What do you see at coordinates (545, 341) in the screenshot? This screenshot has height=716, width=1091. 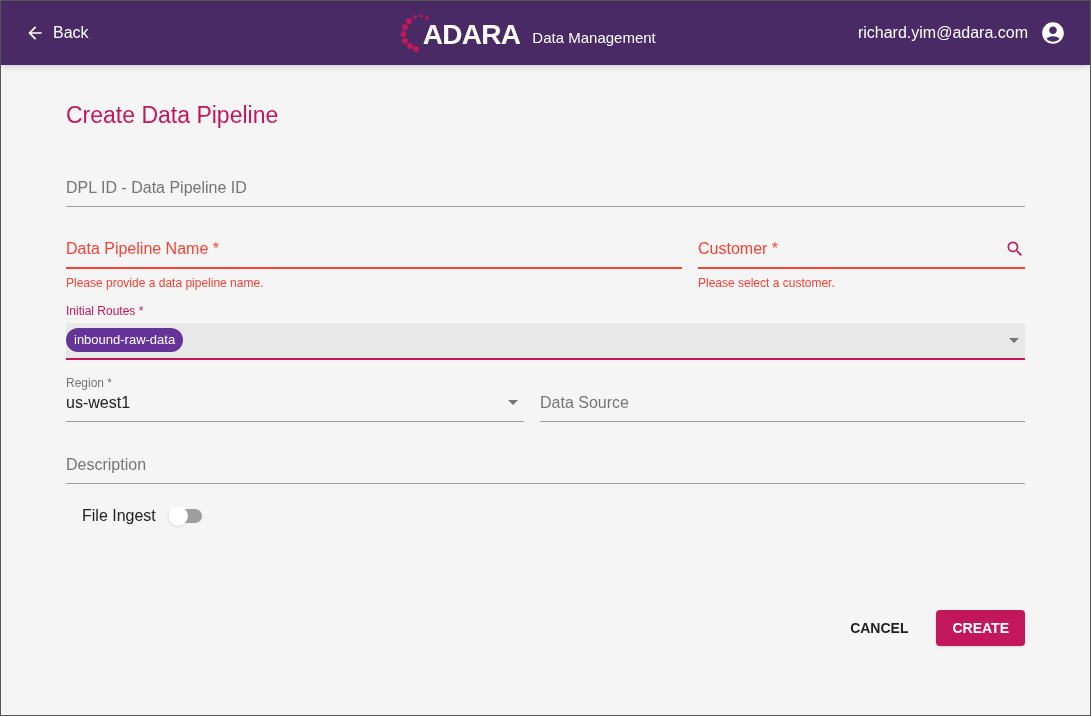 I see `routes-select: inbound-raw-data` at bounding box center [545, 341].